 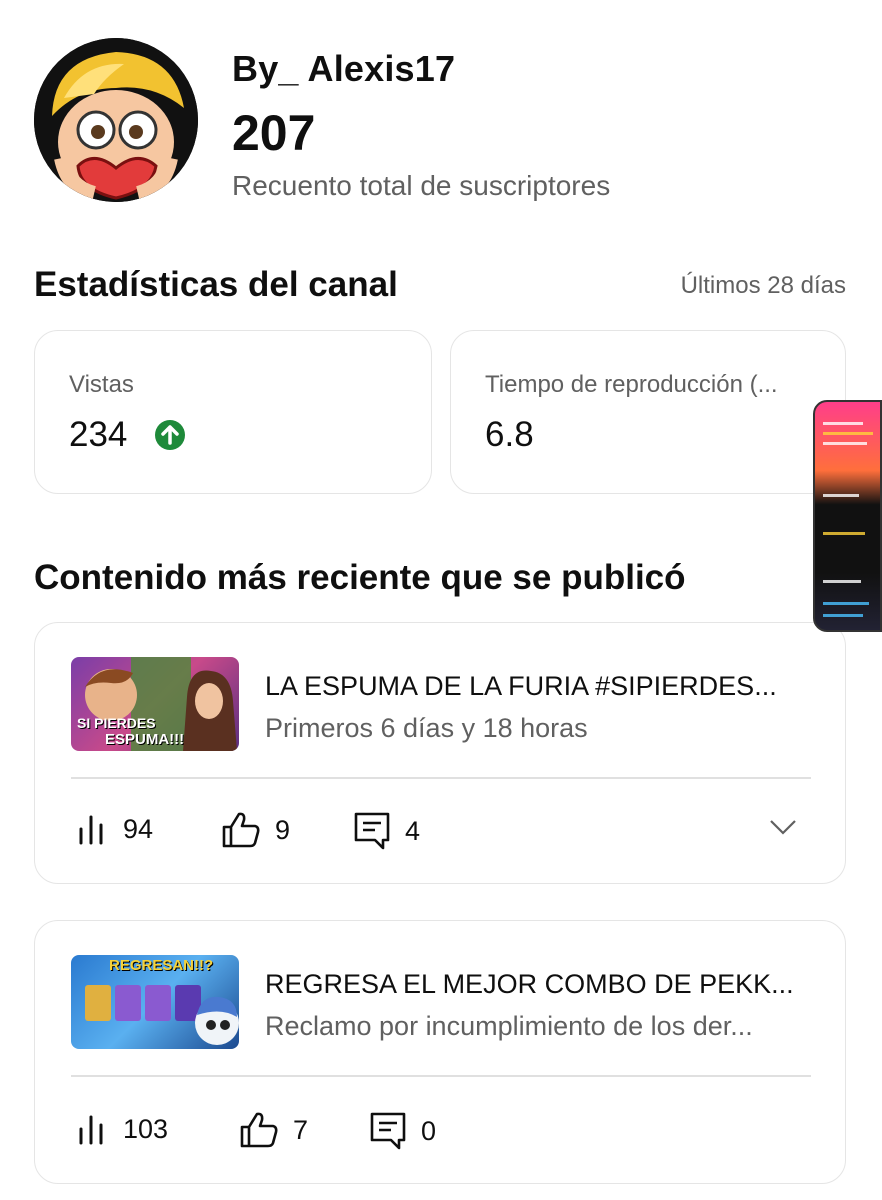 What do you see at coordinates (98, 434) in the screenshot?
I see `stat-value: 234` at bounding box center [98, 434].